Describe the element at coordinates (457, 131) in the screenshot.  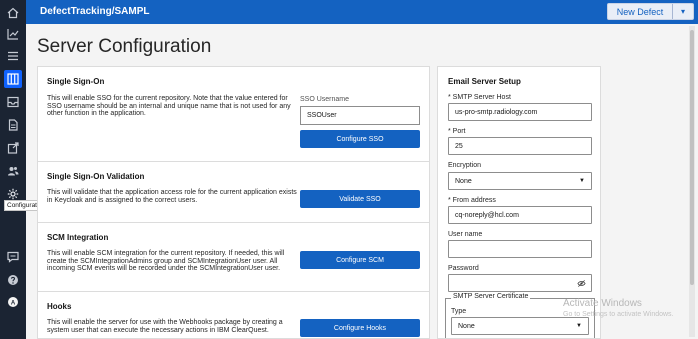
I see `port-label: * Port` at that location.